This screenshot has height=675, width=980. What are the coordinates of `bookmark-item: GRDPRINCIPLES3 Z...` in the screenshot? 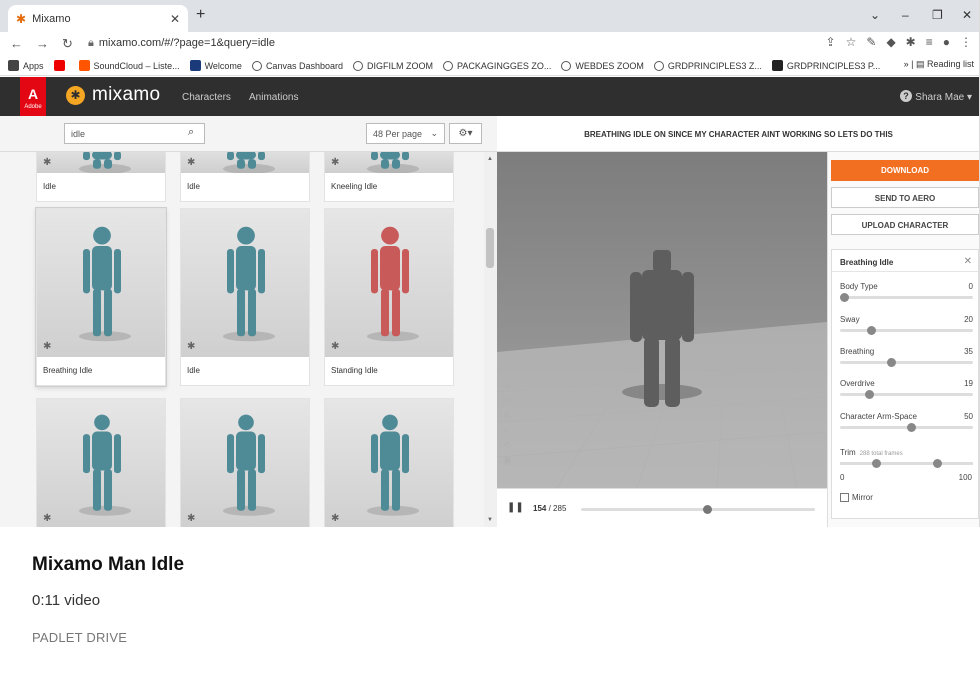 It's located at (707, 65).